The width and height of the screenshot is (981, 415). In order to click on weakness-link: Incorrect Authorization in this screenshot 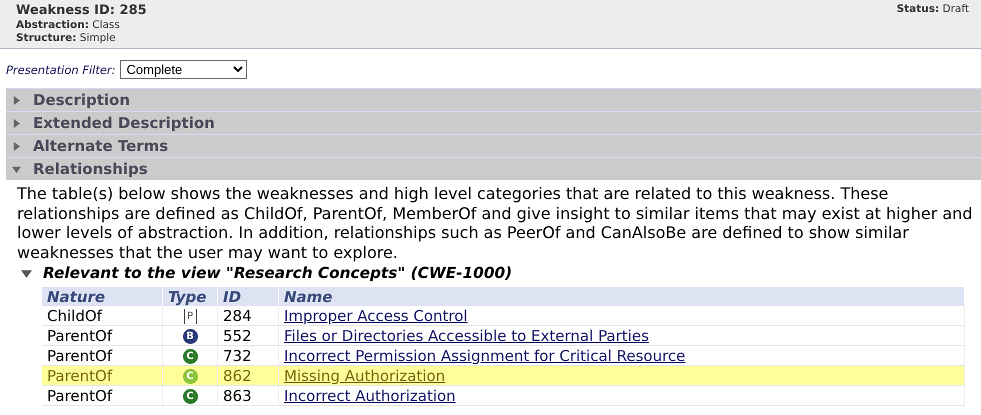, I will do `click(370, 395)`.